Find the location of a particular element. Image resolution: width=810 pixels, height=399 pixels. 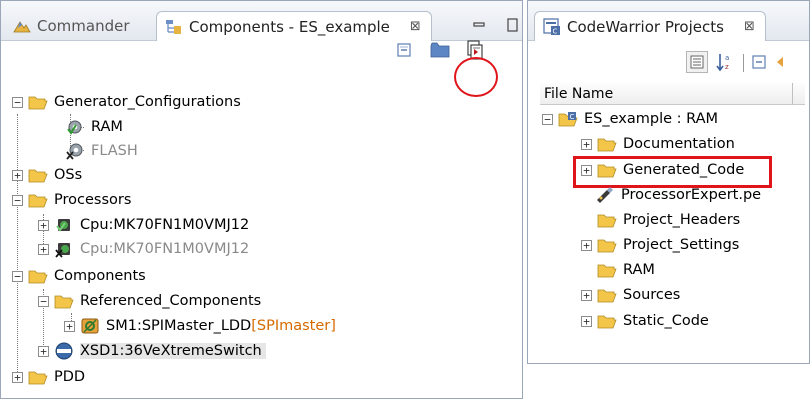

gear-x-icon is located at coordinates (74, 151).